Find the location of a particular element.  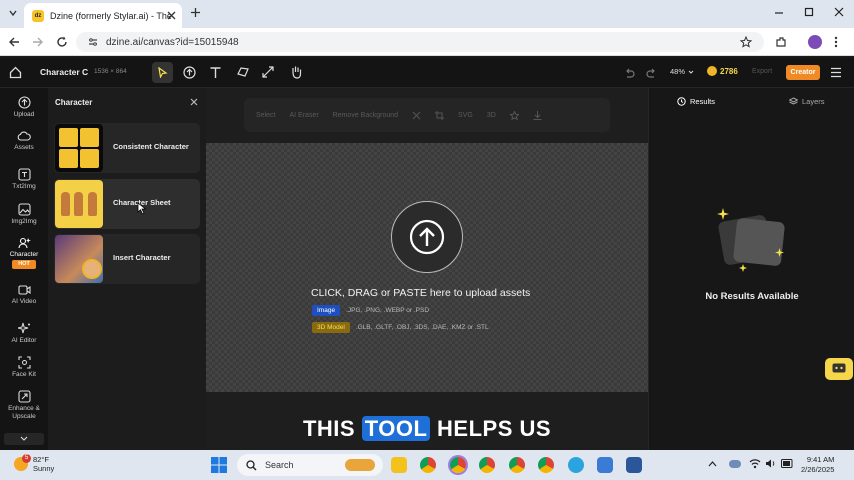

close-tab-icon is located at coordinates (171, 15).